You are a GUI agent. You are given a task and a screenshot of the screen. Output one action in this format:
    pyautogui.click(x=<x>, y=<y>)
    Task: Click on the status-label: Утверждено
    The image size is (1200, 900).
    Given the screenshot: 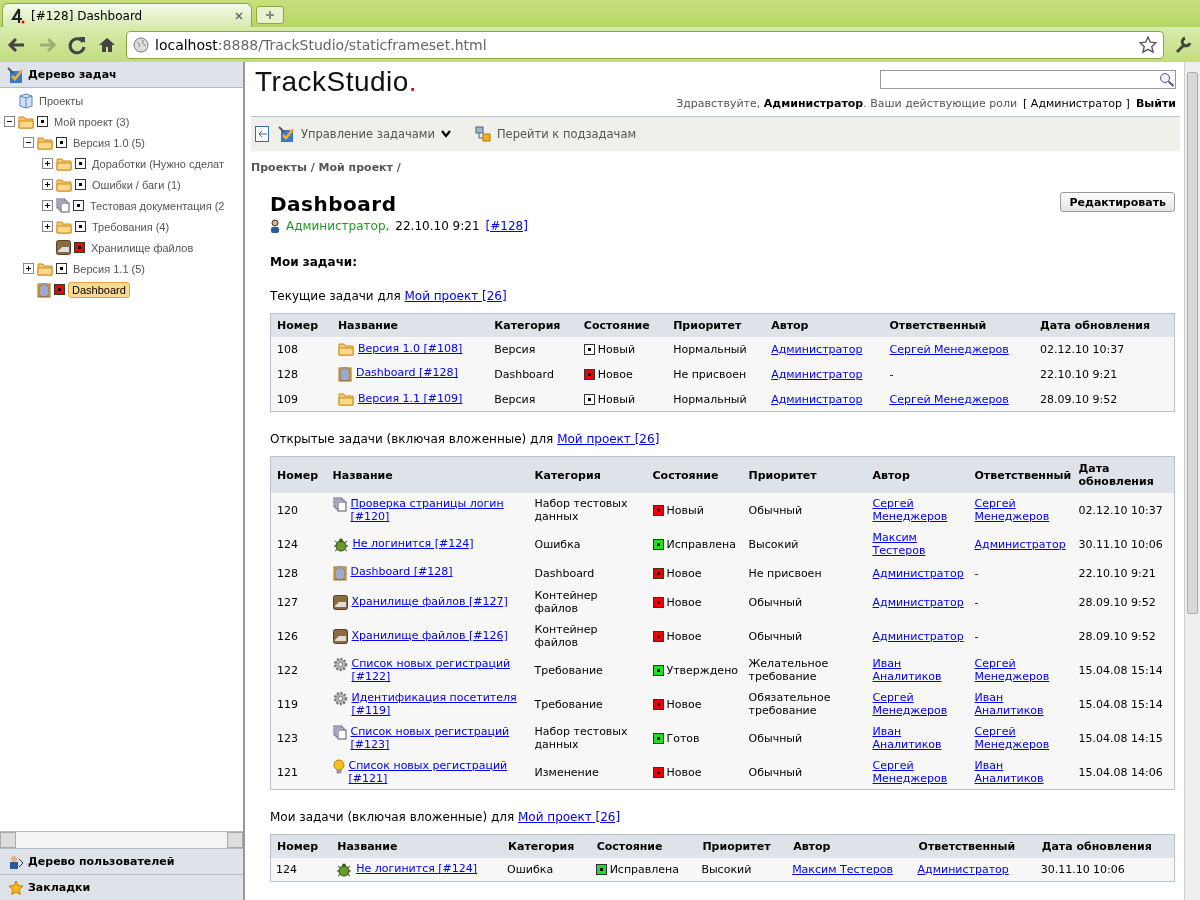 What is the action you would take?
    pyautogui.click(x=702, y=670)
    